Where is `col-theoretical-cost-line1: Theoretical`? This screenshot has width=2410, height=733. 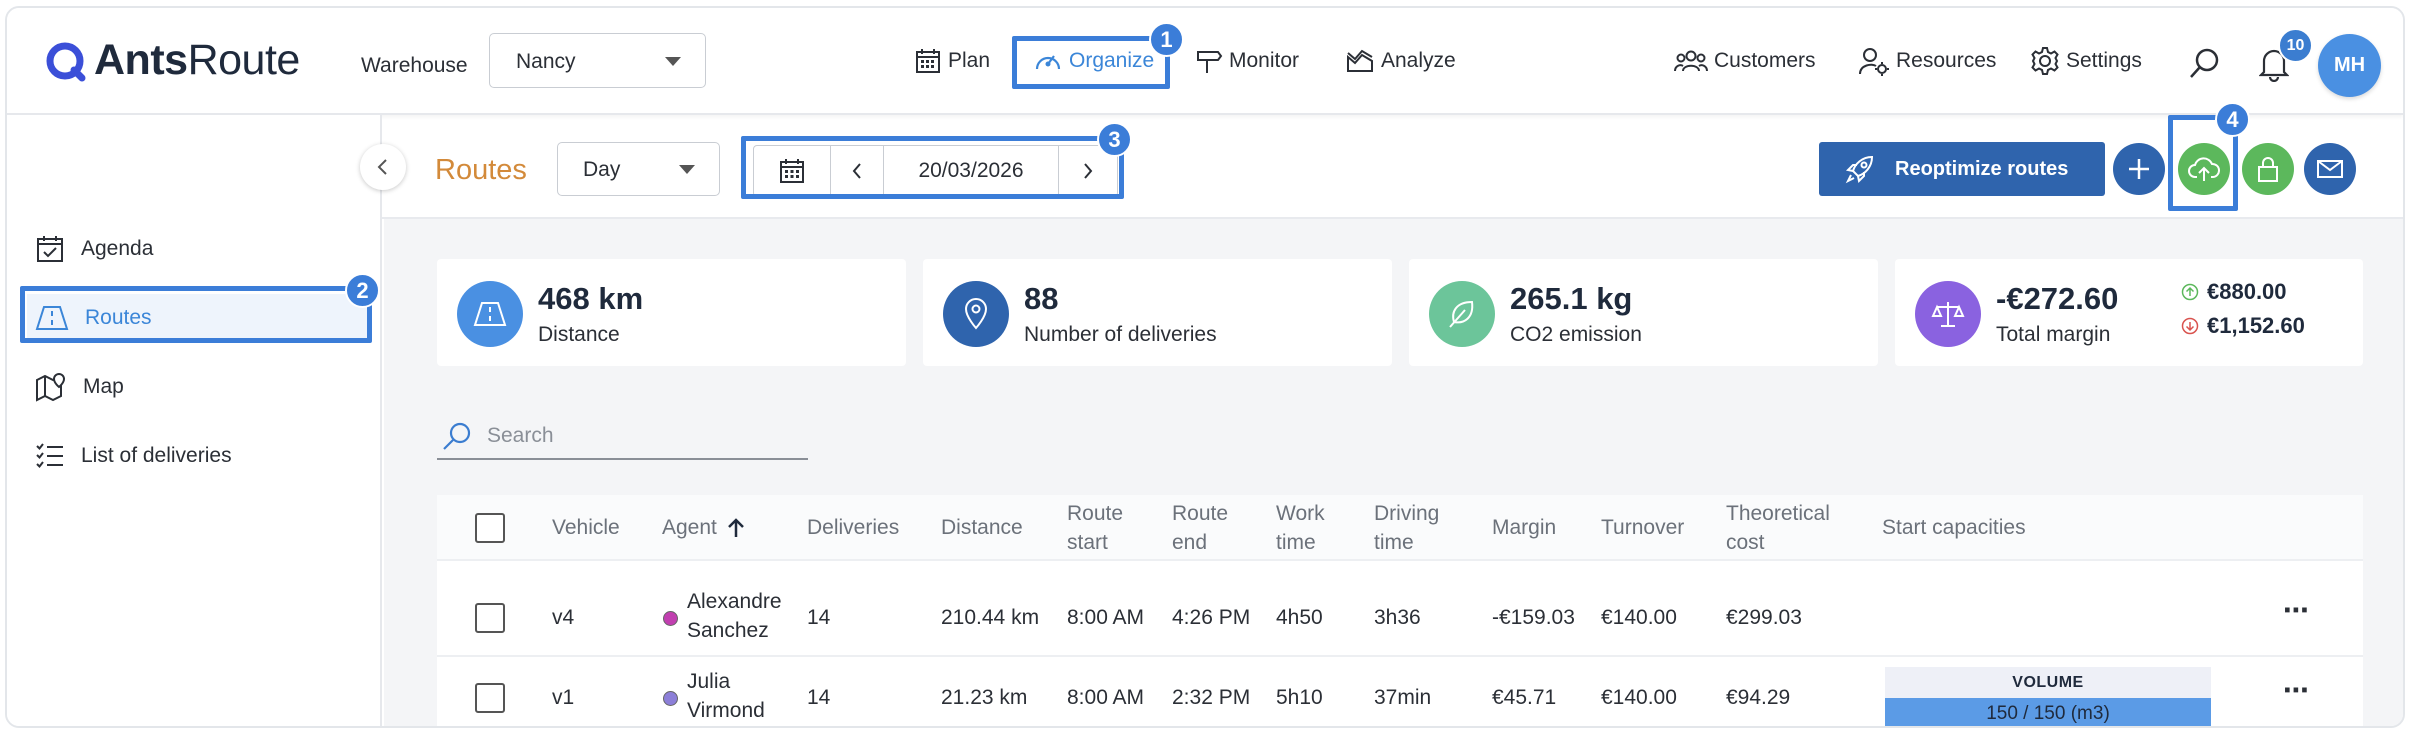 col-theoretical-cost-line1: Theoretical is located at coordinates (1778, 513).